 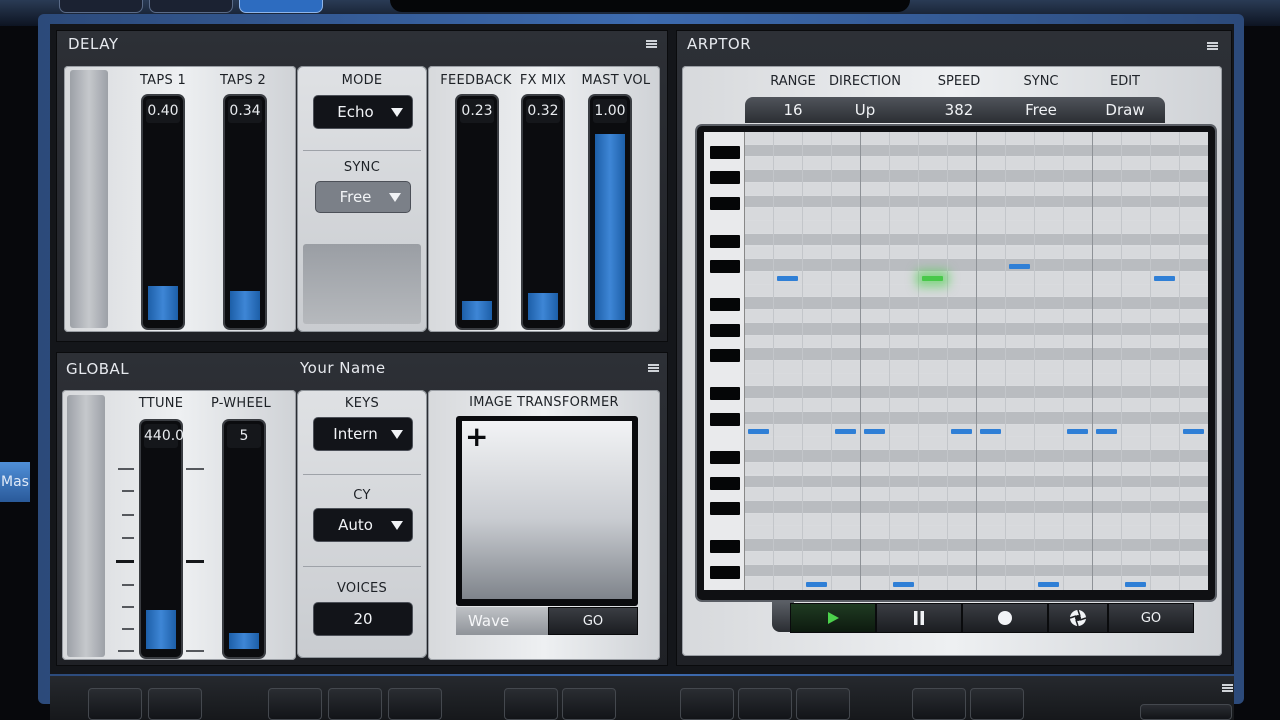 What do you see at coordinates (477, 111) in the screenshot?
I see `feedback-value: 0.23` at bounding box center [477, 111].